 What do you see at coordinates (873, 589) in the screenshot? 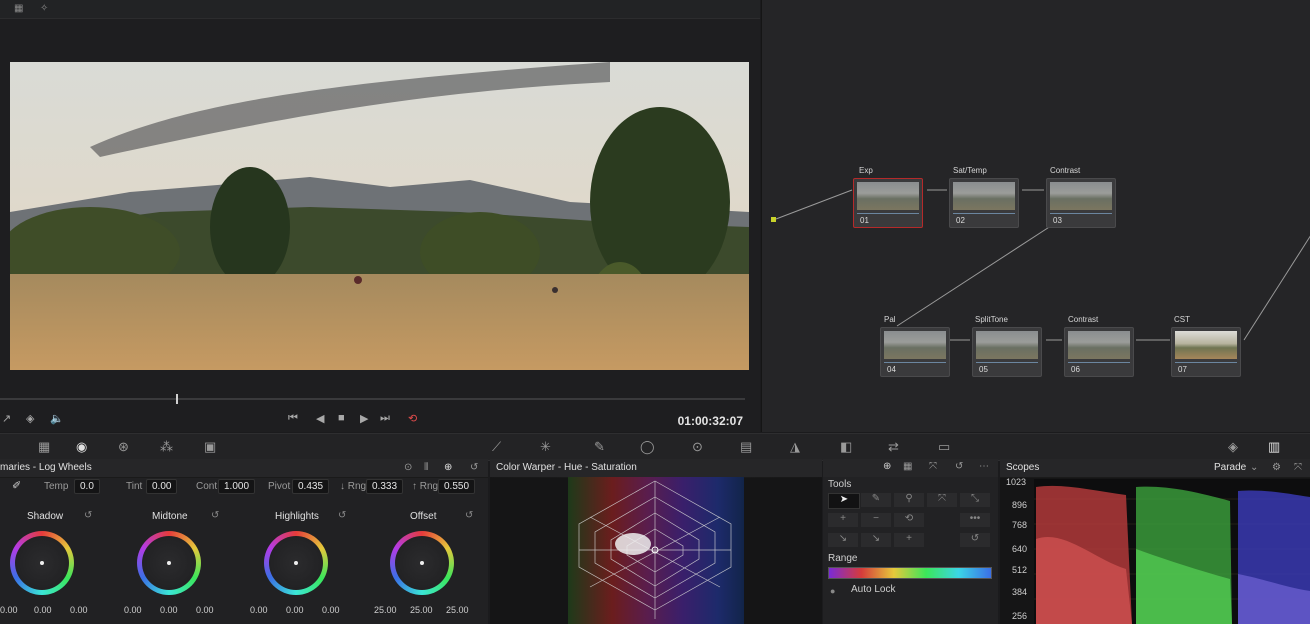
I see `auto-lock-toggle: Auto Lock` at bounding box center [873, 589].